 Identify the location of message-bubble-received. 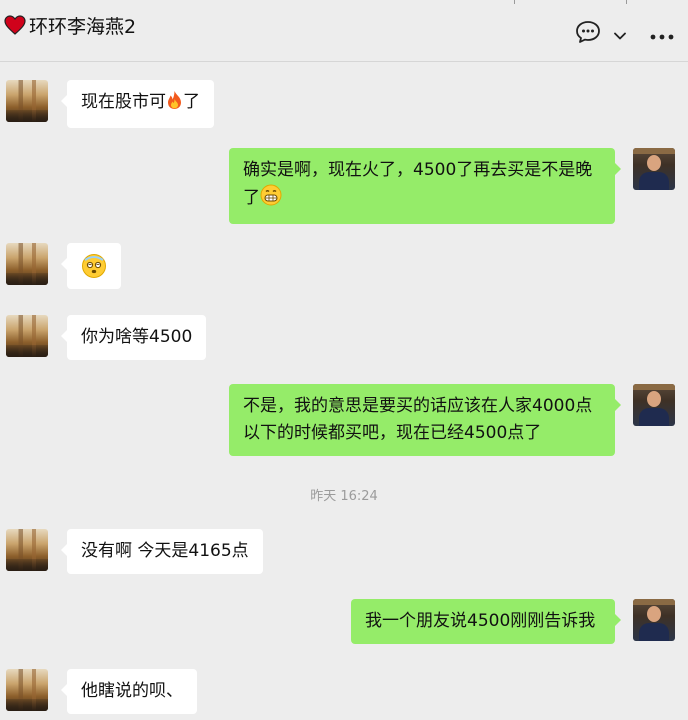
(91, 266).